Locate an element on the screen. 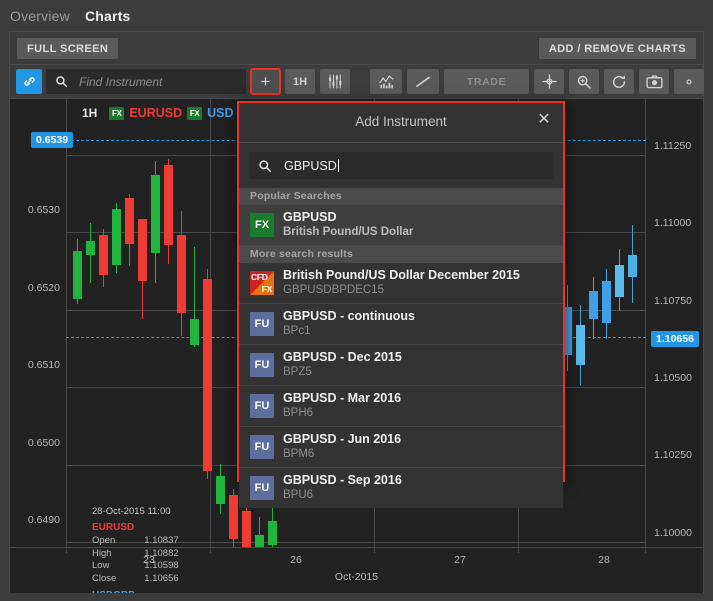  crosshair-icon is located at coordinates (549, 81).